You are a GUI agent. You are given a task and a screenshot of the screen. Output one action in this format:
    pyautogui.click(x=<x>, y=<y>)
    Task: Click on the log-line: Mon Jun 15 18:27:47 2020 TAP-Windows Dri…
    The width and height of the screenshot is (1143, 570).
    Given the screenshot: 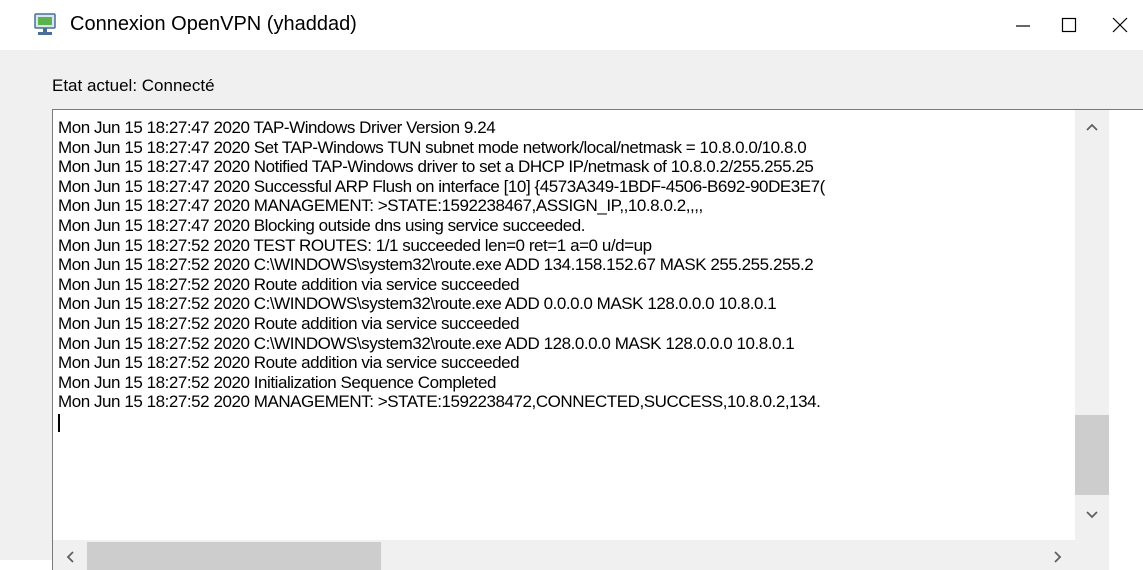 What is the action you would take?
    pyautogui.click(x=277, y=127)
    